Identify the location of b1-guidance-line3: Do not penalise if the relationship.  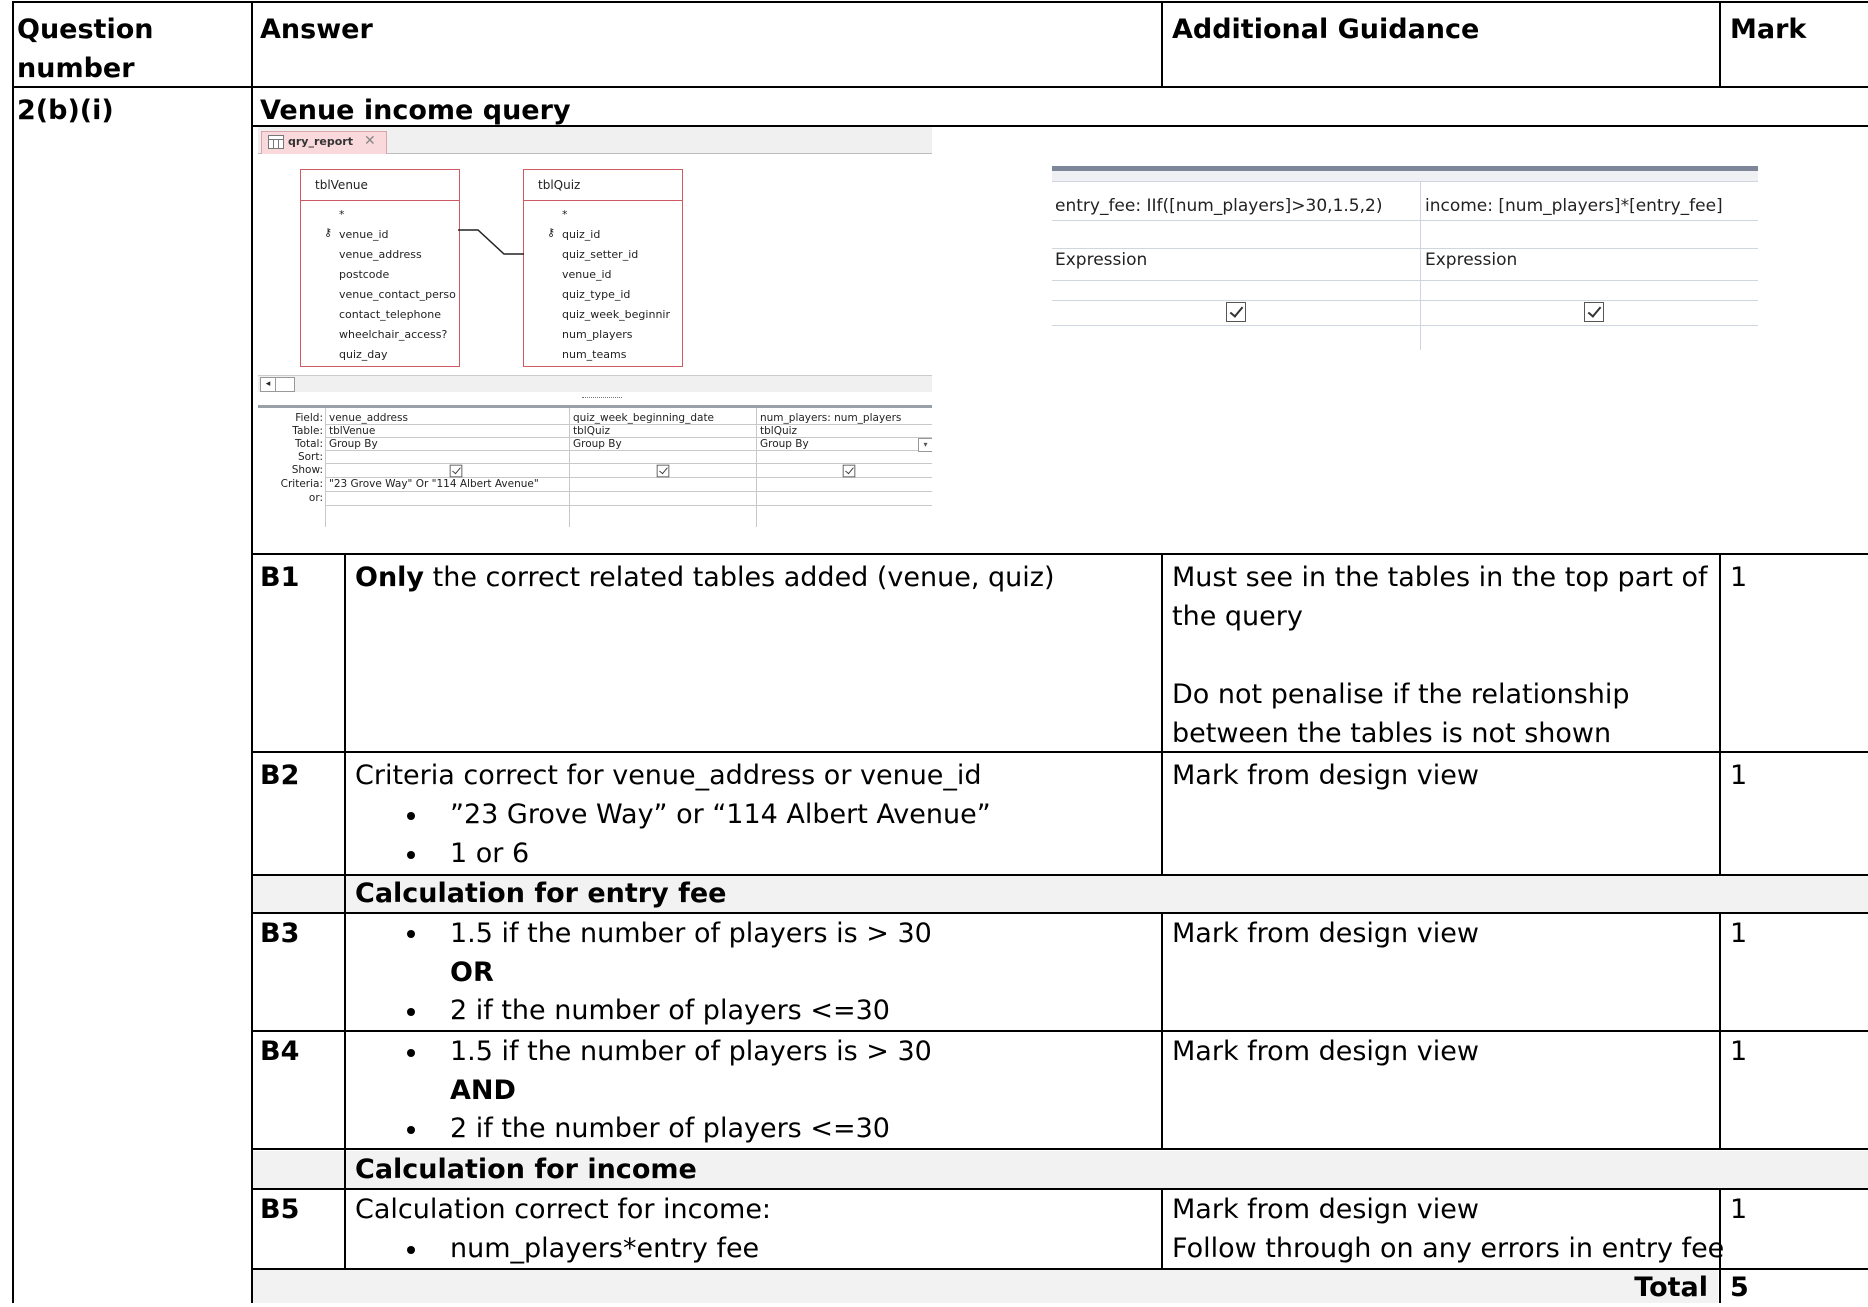
(1401, 694).